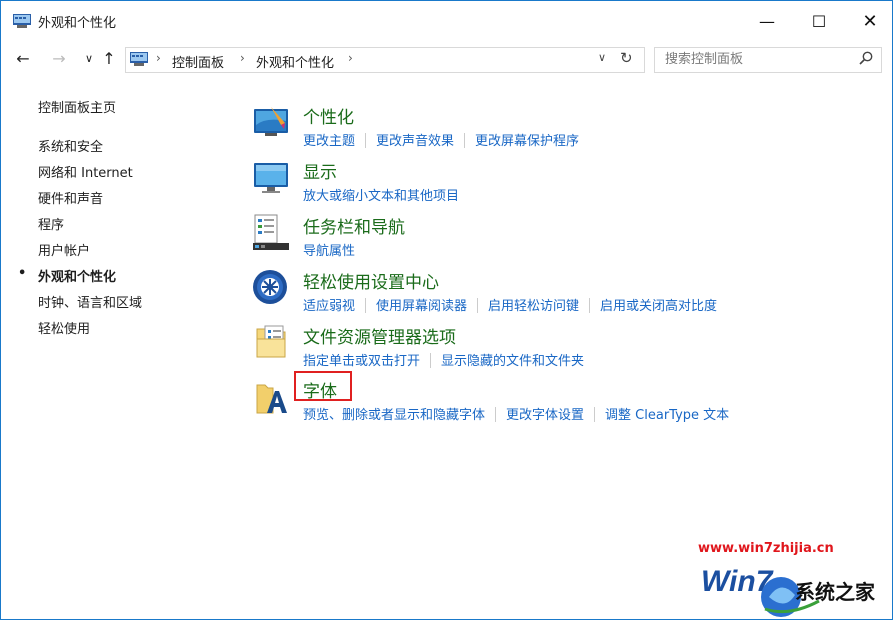  What do you see at coordinates (602, 57) in the screenshot?
I see `address-dropdown-button: ∨` at bounding box center [602, 57].